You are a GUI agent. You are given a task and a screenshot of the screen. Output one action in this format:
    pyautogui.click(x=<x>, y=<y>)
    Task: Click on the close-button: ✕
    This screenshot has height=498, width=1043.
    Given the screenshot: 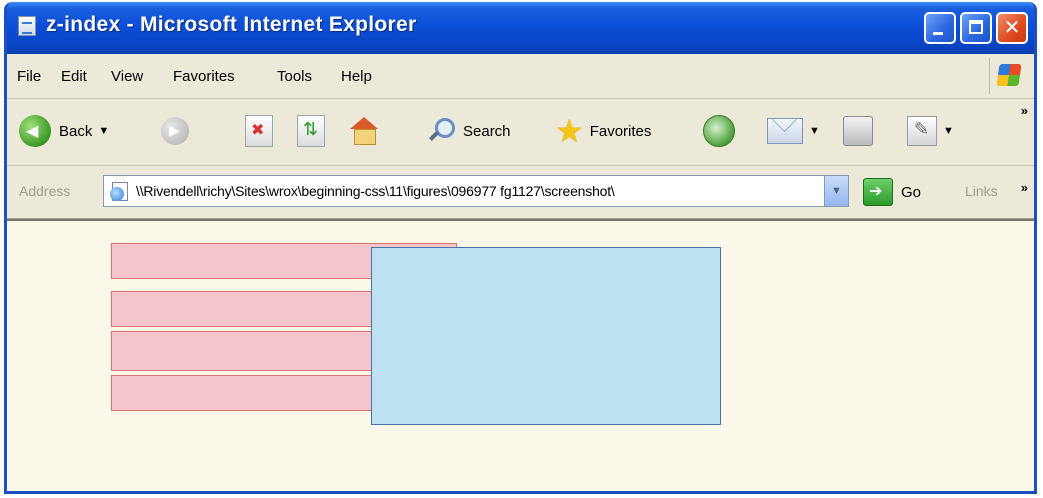 What is the action you would take?
    pyautogui.click(x=1012, y=28)
    